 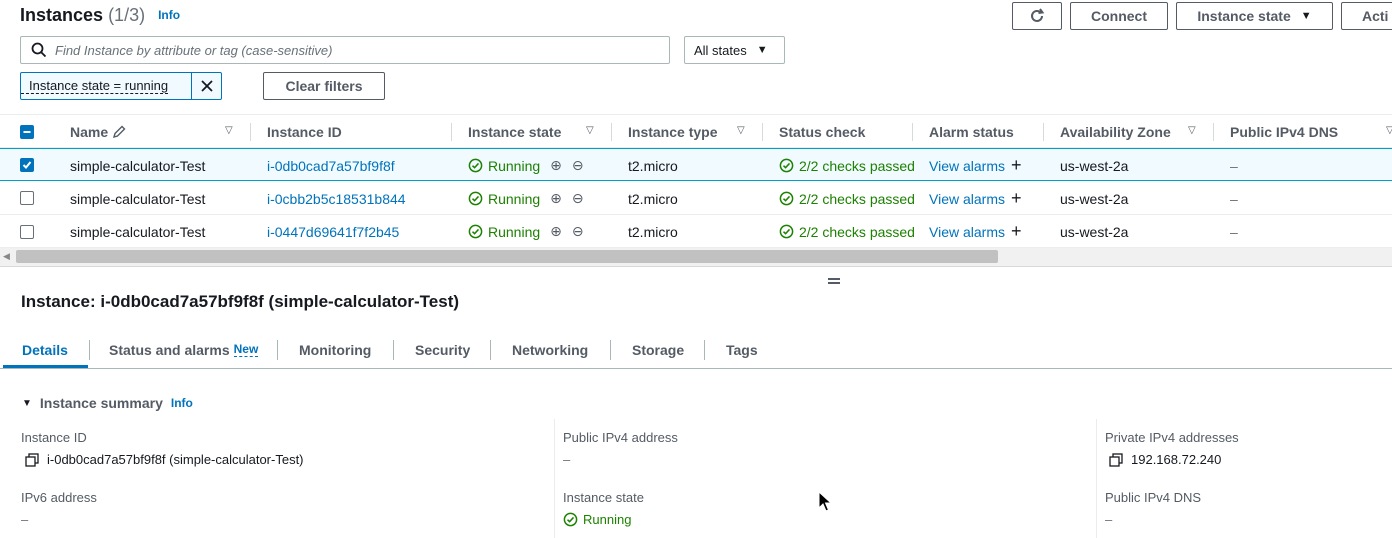 I want to click on instance-state-value: Running, so click(x=597, y=519).